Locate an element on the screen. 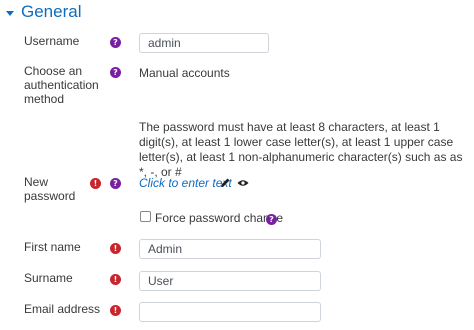  section-title: General is located at coordinates (51, 11).